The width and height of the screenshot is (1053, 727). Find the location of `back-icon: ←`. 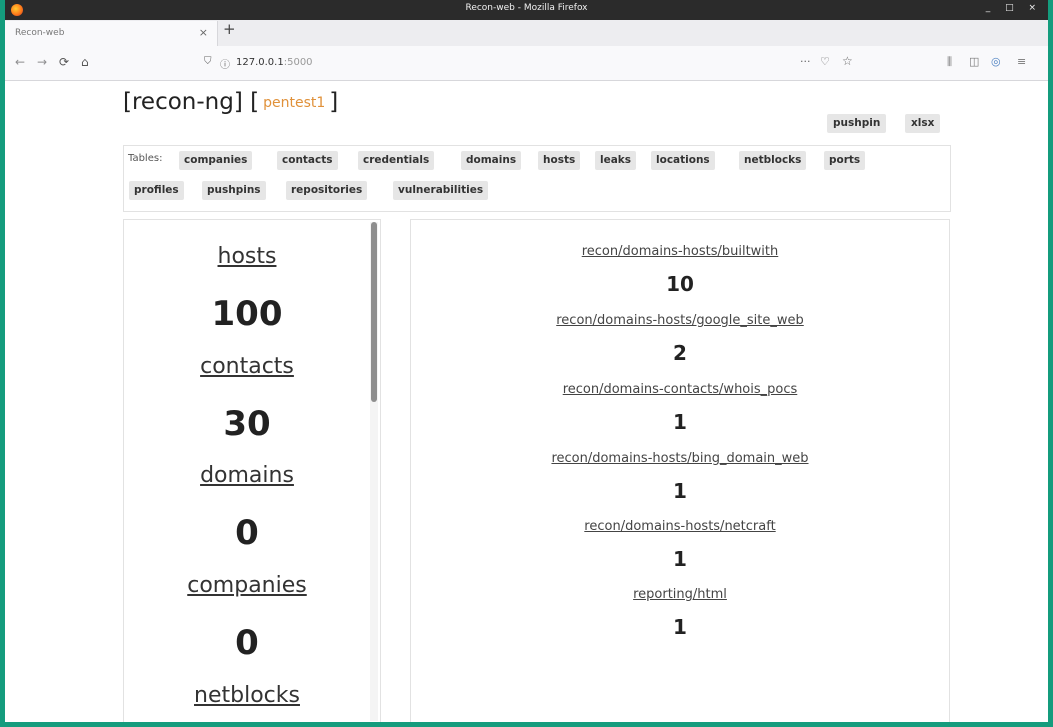

back-icon: ← is located at coordinates (20, 62).